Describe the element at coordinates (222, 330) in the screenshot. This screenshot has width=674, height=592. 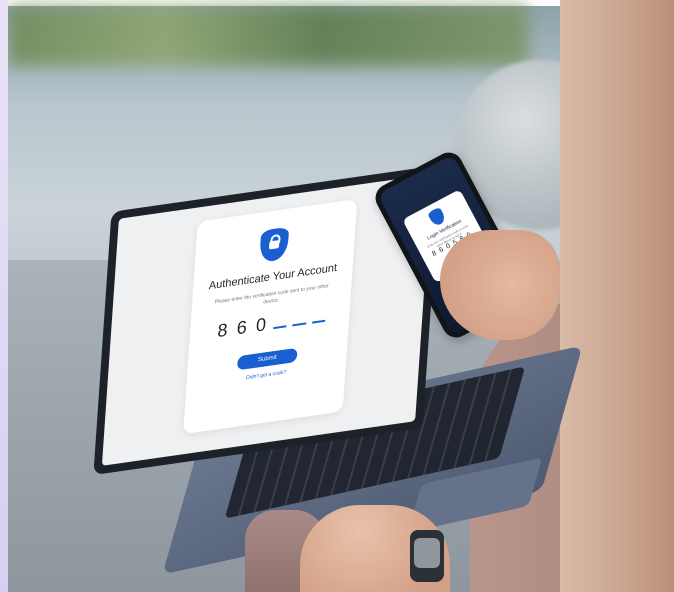
I see `code-digit-1: 8` at that location.